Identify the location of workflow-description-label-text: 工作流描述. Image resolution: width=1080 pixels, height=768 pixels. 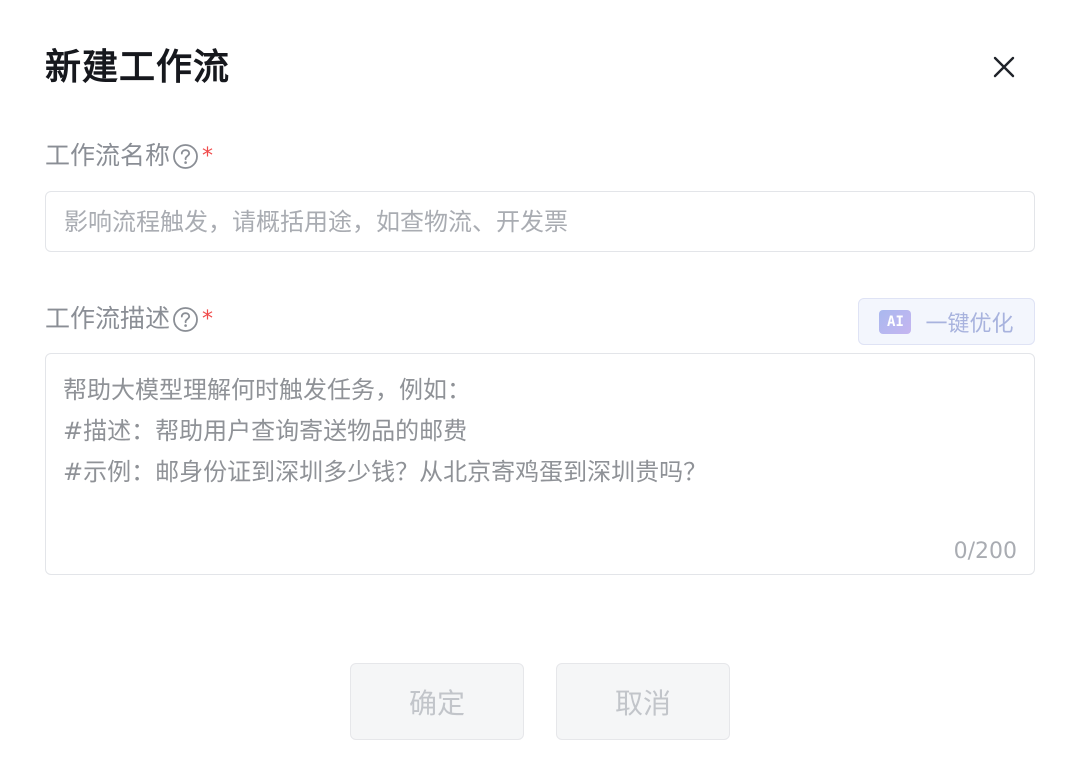
(108, 318).